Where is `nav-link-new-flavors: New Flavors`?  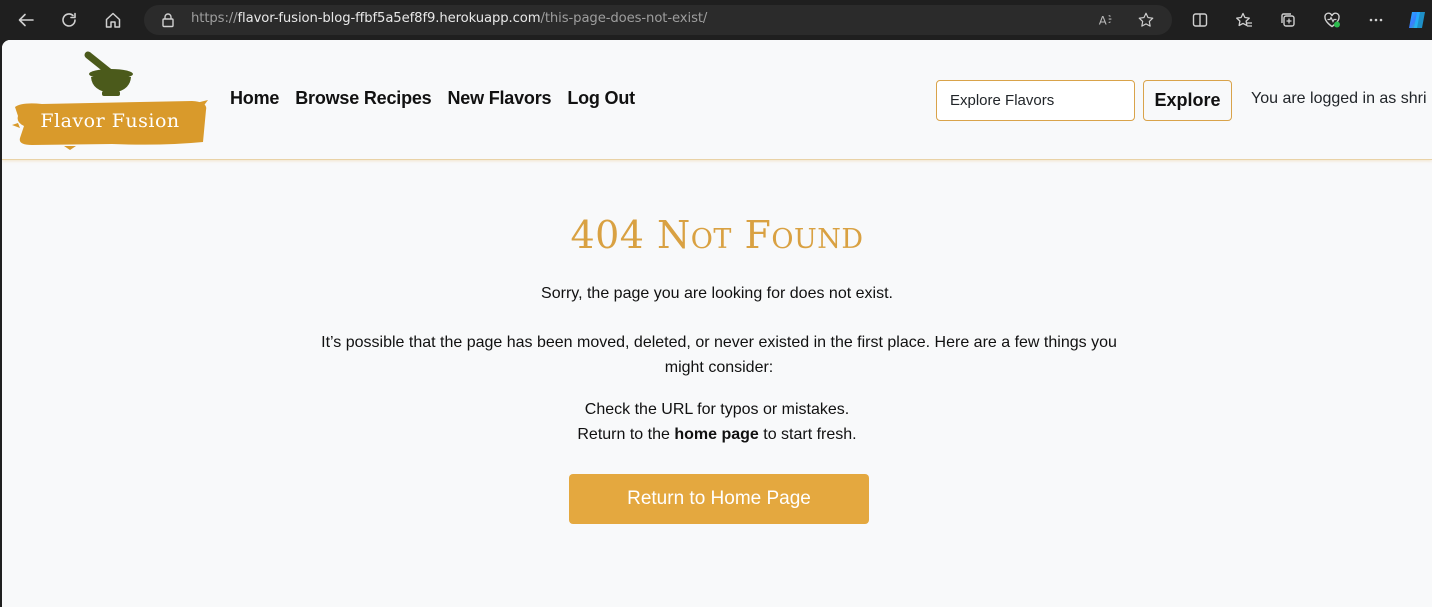 nav-link-new-flavors: New Flavors is located at coordinates (499, 98).